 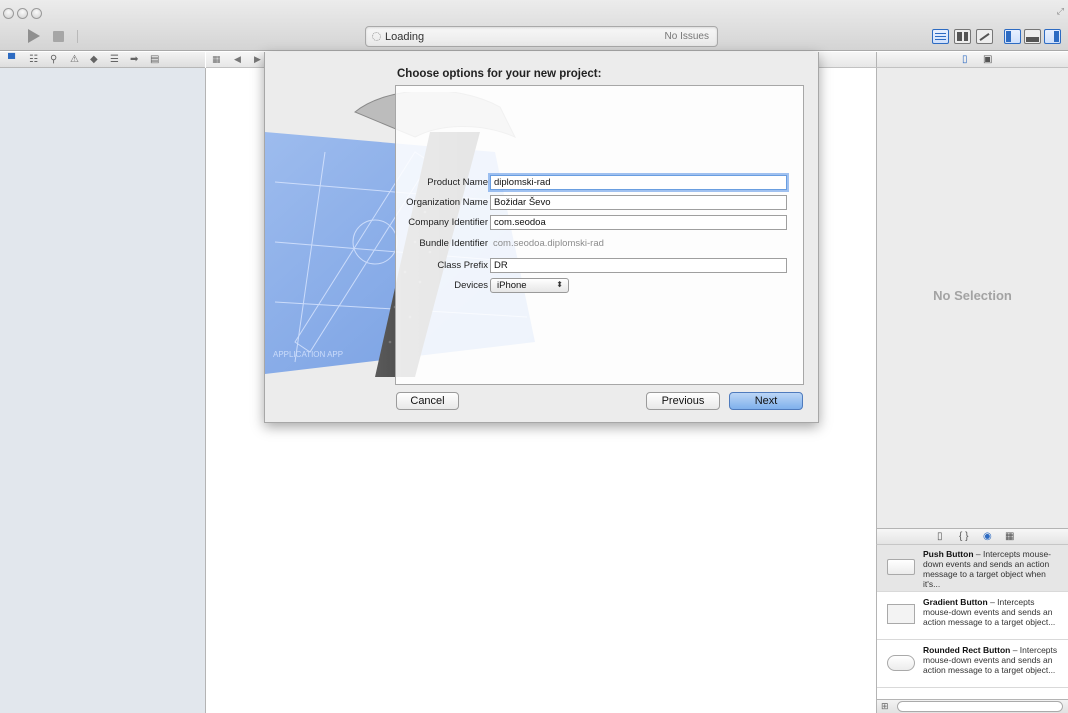 What do you see at coordinates (453, 243) in the screenshot?
I see `bundle-identifier-label: Bundle Identifier` at bounding box center [453, 243].